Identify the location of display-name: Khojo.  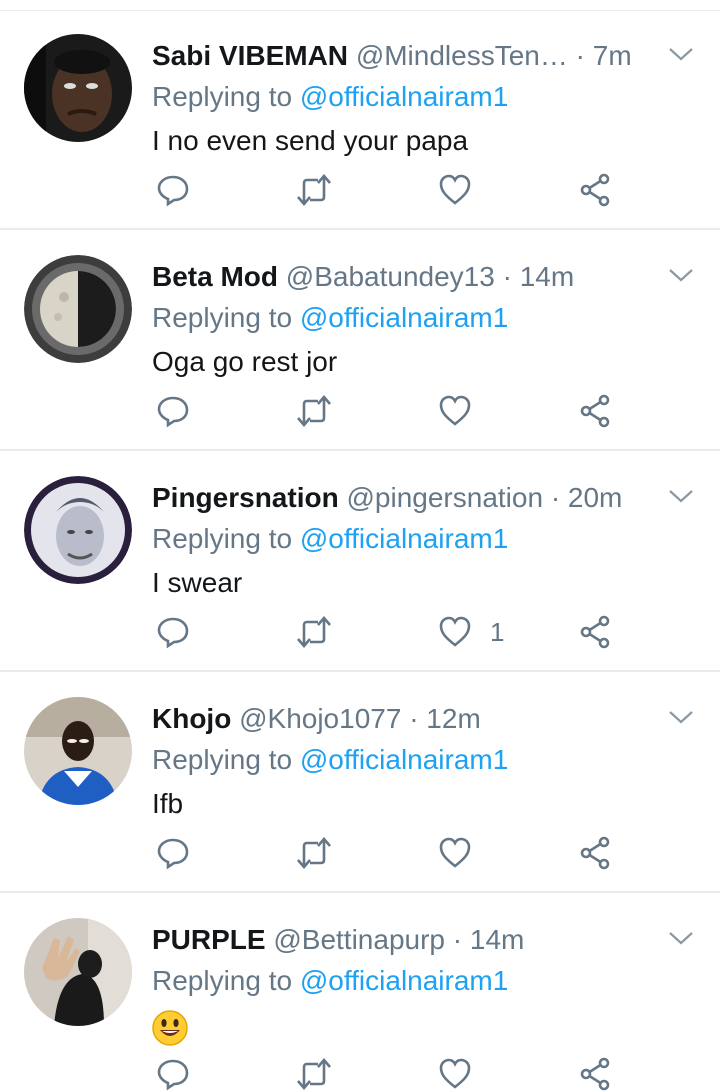
(191, 718).